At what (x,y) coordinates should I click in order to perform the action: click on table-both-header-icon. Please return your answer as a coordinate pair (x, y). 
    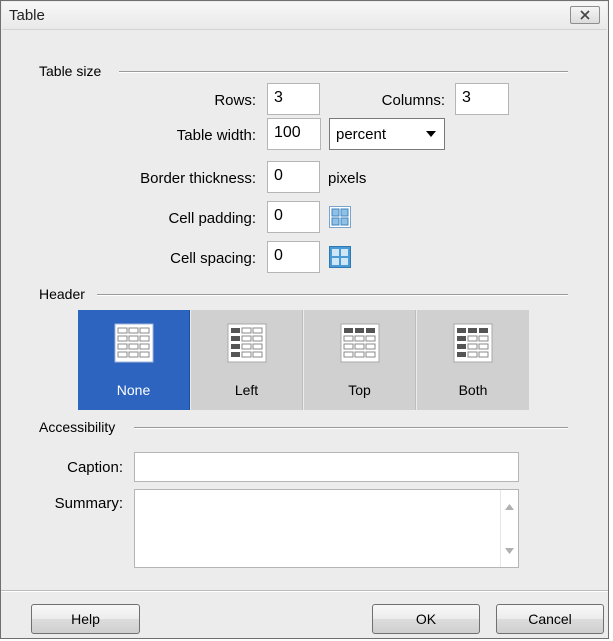
    Looking at the image, I should click on (473, 343).